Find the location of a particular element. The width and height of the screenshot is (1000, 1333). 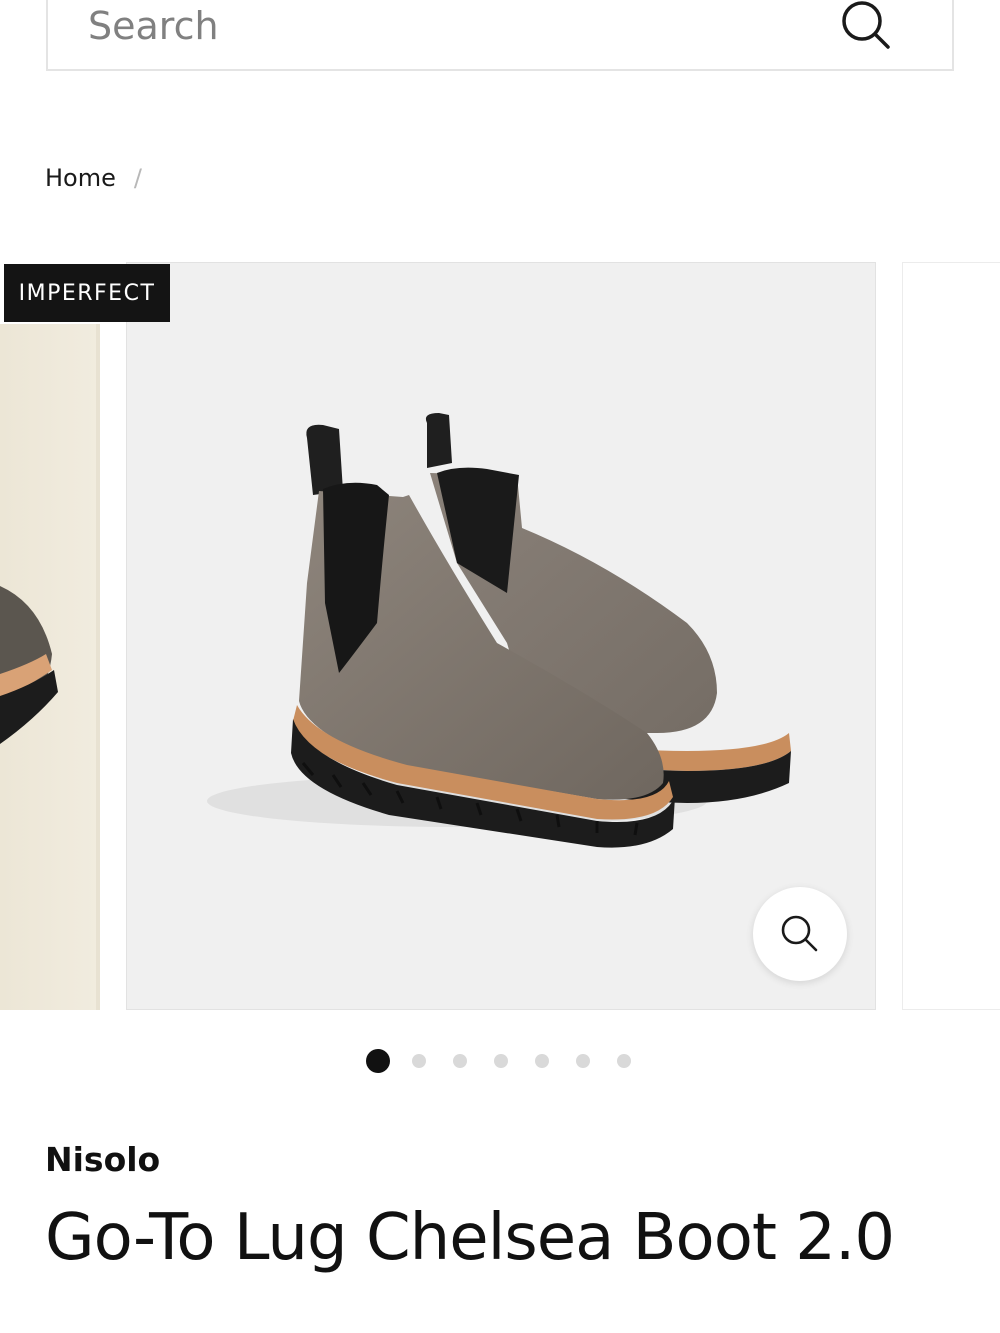

boot-image-partial is located at coordinates (50, 667).